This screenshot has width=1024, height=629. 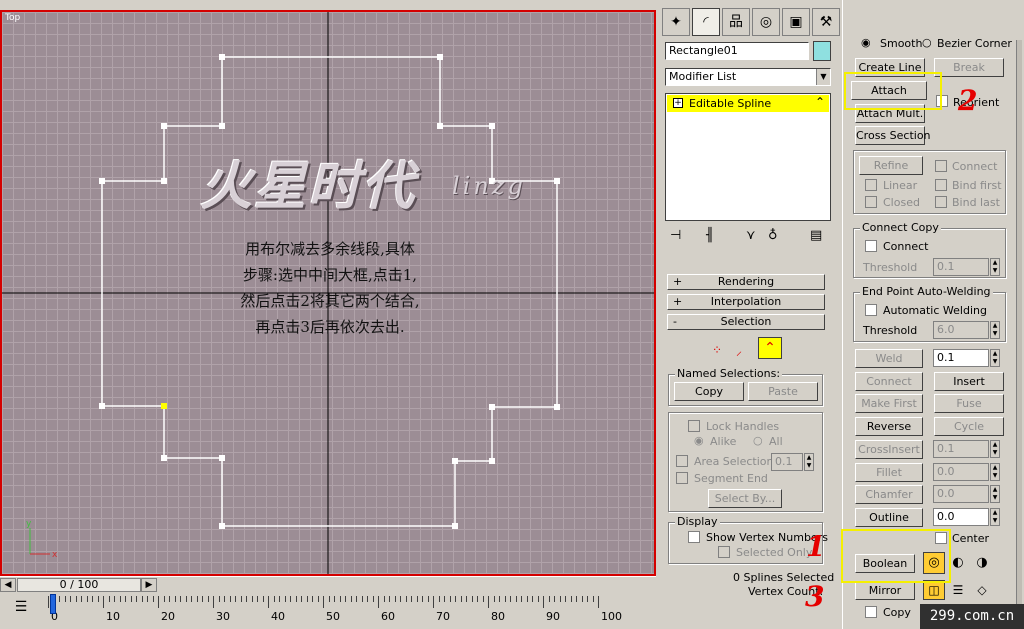 What do you see at coordinates (889, 517) in the screenshot?
I see `outline-button: Outline` at bounding box center [889, 517].